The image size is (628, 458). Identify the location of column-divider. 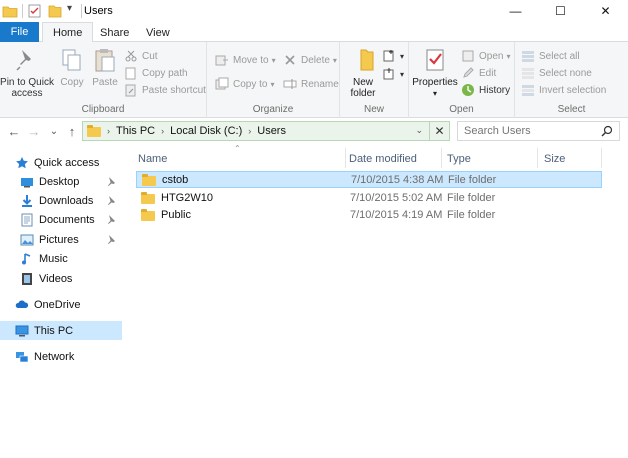
(601, 158).